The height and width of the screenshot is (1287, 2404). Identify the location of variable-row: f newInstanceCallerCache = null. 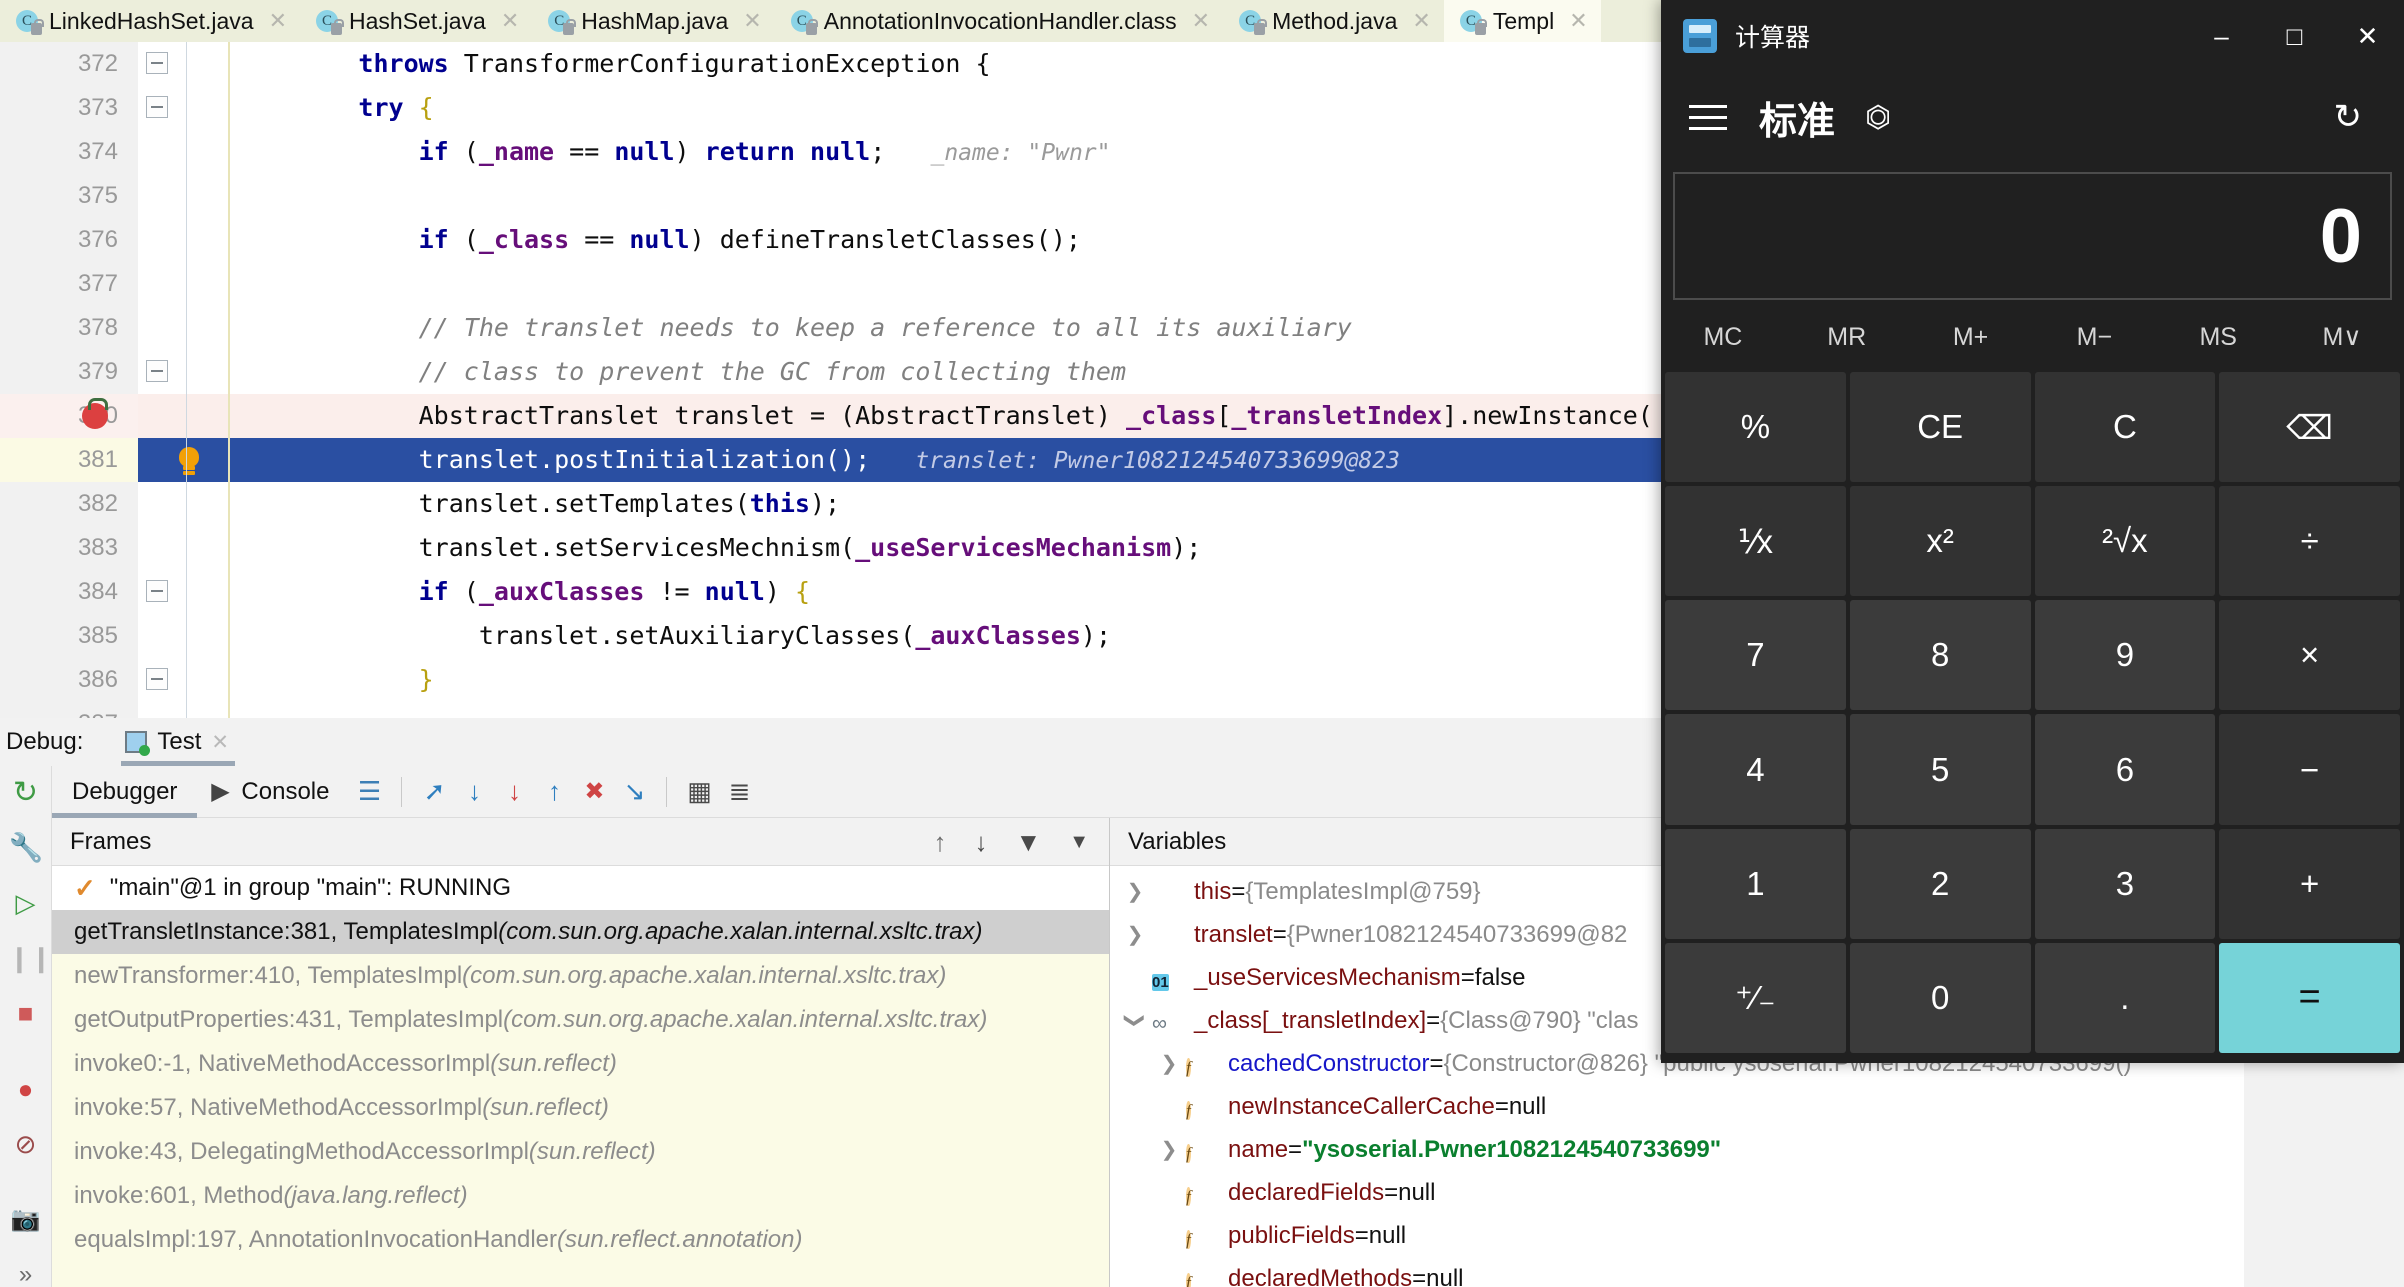
(1677, 1106).